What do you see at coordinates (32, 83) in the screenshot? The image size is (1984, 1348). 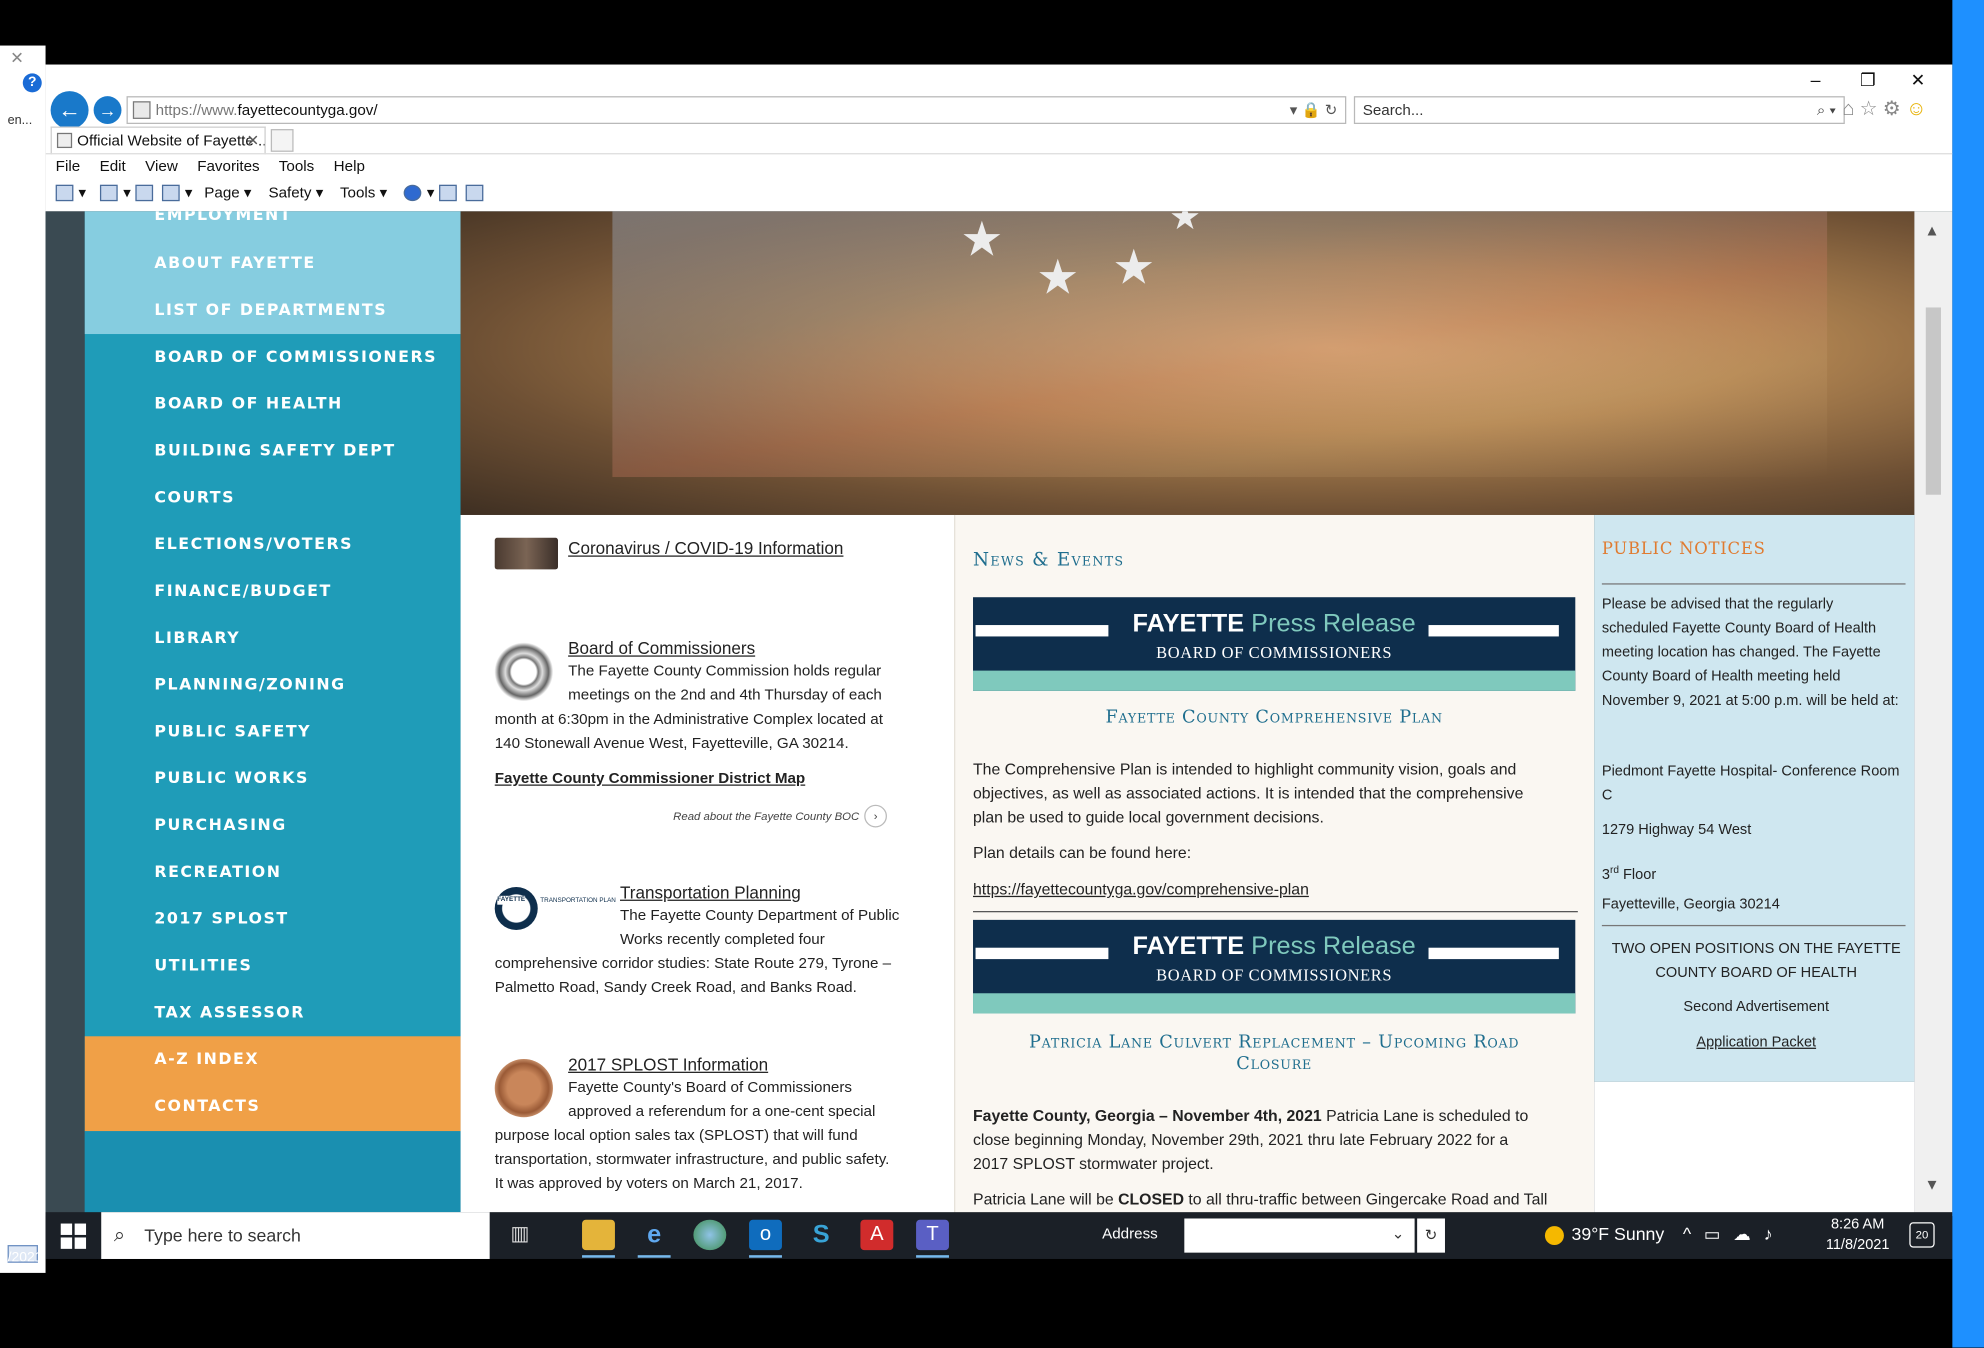 I see `help-icon: ?` at bounding box center [32, 83].